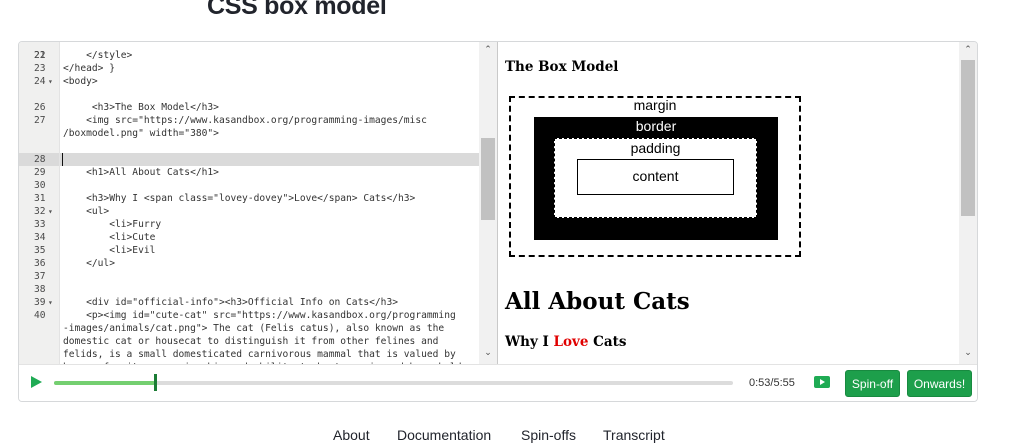 This screenshot has height=443, width=1036. Describe the element at coordinates (270, 159) in the screenshot. I see `code-text` at that location.